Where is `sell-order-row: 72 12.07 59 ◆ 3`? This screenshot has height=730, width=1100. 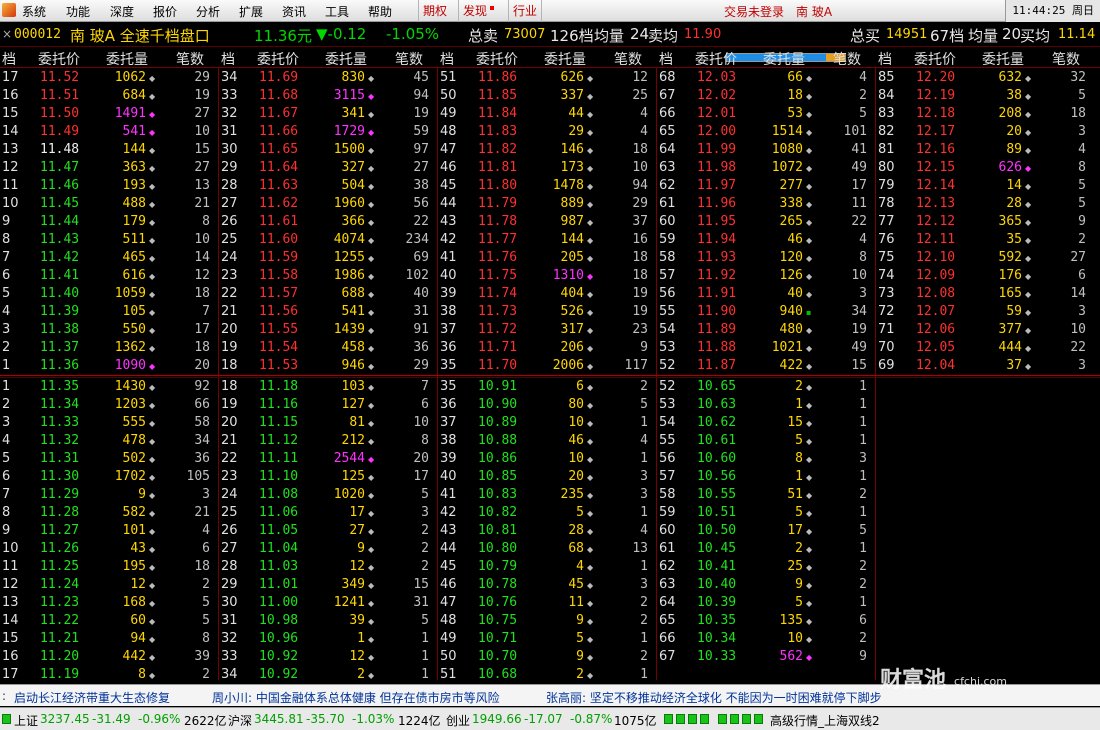 sell-order-row: 72 12.07 59 ◆ 3 is located at coordinates (985, 312).